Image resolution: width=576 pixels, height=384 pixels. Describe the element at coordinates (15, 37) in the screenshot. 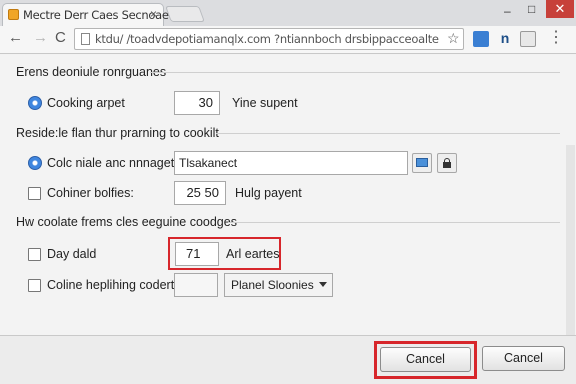

I see `back-arrow-icon: ←` at that location.